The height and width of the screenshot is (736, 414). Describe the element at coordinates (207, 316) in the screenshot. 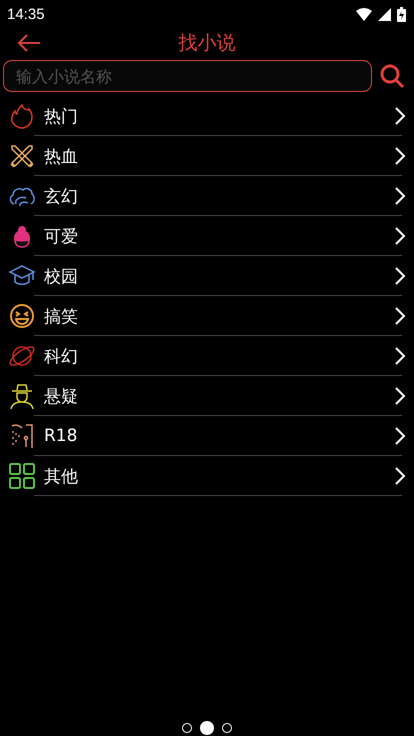

I see `category-item: 搞笑` at that location.